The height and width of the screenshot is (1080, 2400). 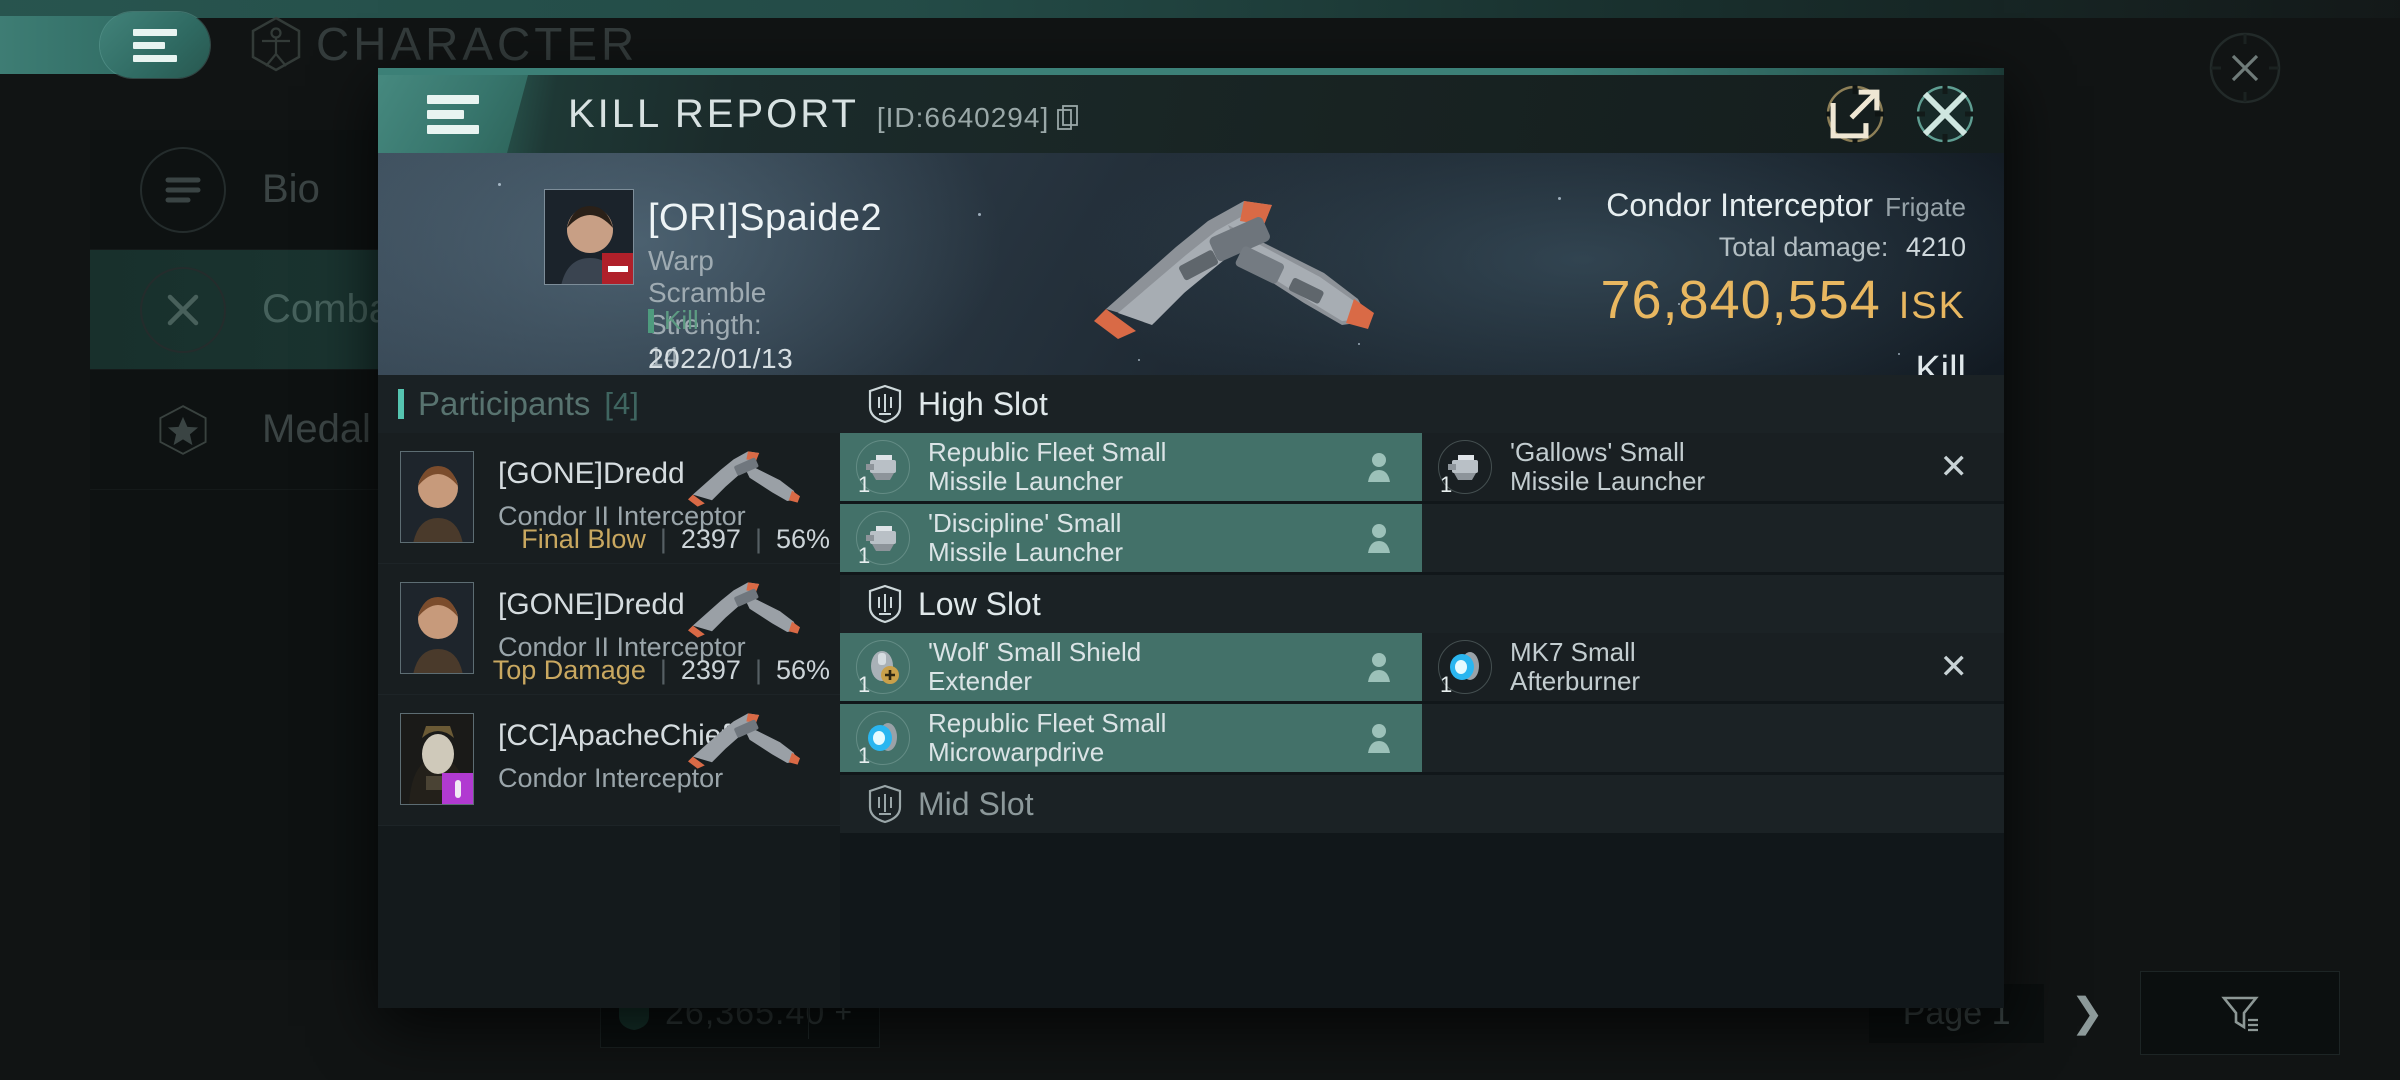 What do you see at coordinates (663, 539) in the screenshot?
I see `stat-sep: |` at bounding box center [663, 539].